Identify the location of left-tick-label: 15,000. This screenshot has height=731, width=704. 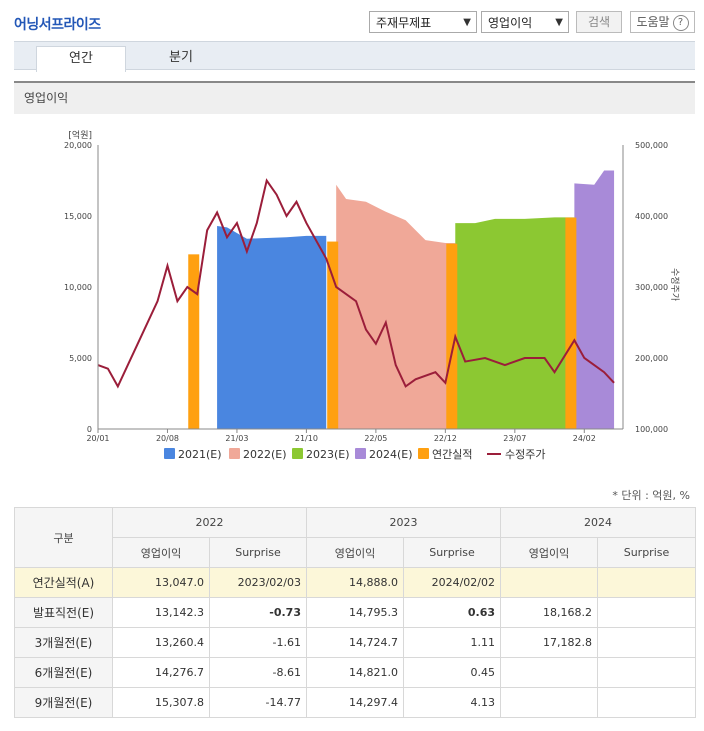
(78, 216).